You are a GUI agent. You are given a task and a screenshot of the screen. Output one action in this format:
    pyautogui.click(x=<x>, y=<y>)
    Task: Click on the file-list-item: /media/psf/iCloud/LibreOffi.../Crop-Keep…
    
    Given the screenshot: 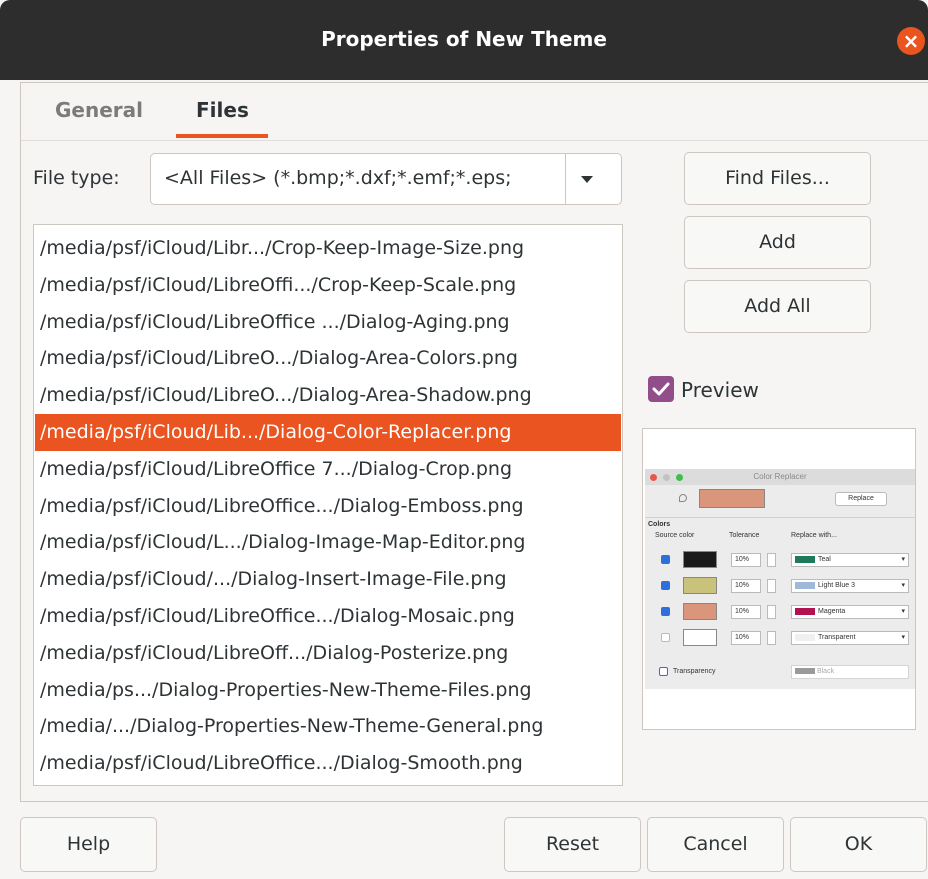 What is the action you would take?
    pyautogui.click(x=328, y=285)
    